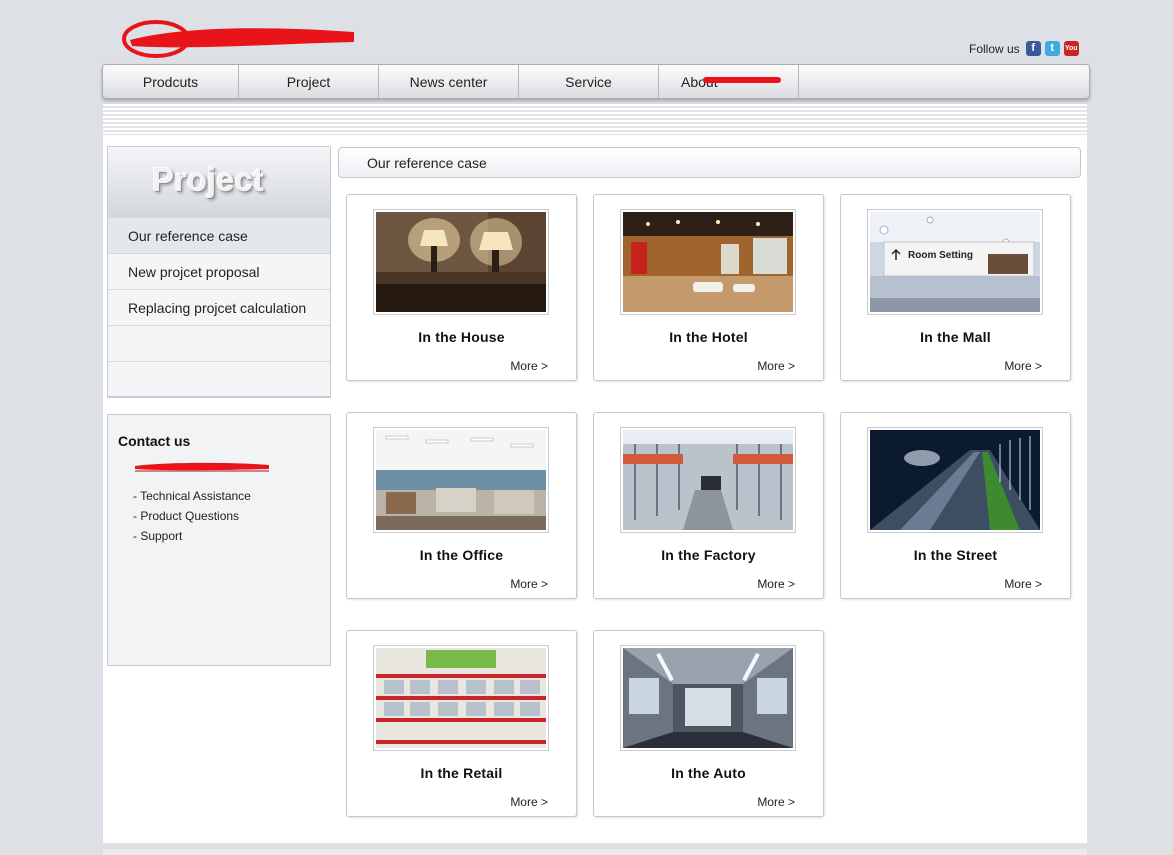 The height and width of the screenshot is (855, 1173). I want to click on case-card-hotel: In the Hotel More >, so click(708, 287).